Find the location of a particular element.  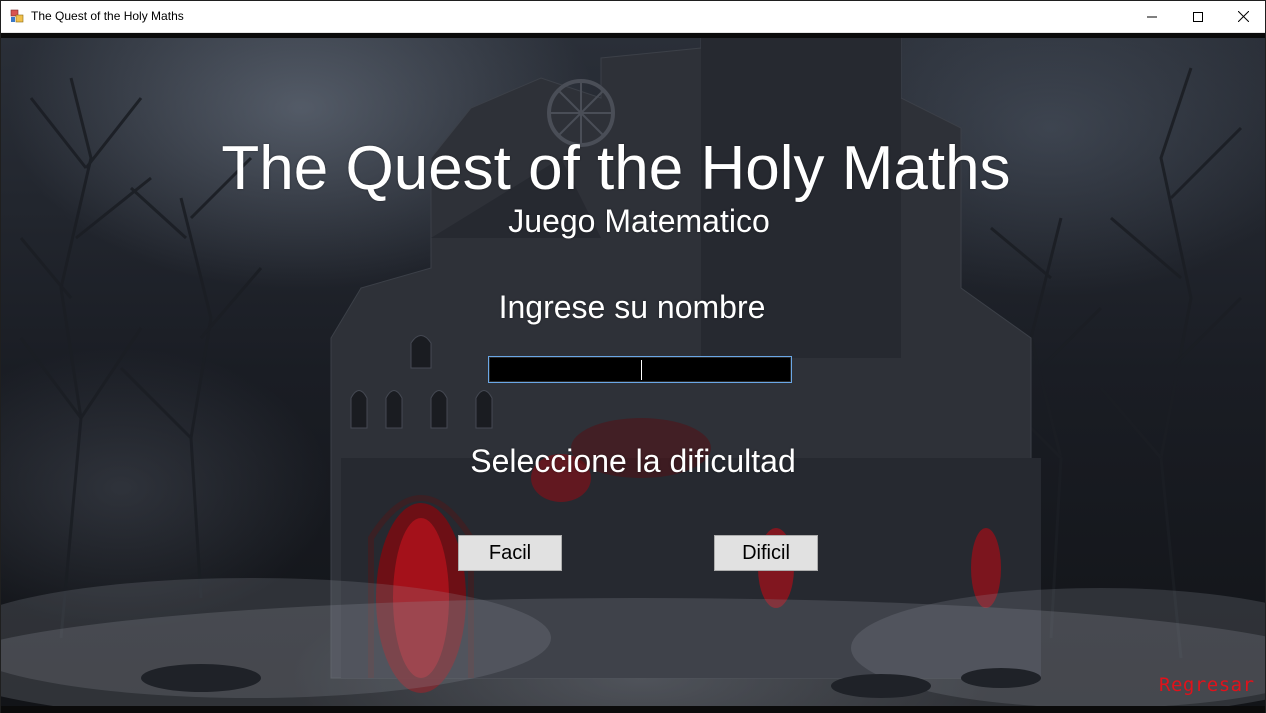

bottom-strip is located at coordinates (633, 709).